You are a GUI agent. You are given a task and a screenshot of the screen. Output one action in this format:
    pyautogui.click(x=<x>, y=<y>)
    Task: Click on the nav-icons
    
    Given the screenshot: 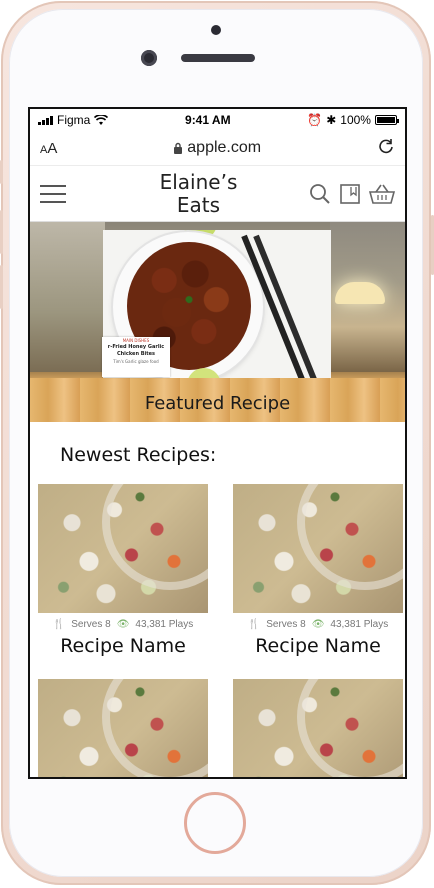 What is the action you would take?
    pyautogui.click(x=352, y=194)
    